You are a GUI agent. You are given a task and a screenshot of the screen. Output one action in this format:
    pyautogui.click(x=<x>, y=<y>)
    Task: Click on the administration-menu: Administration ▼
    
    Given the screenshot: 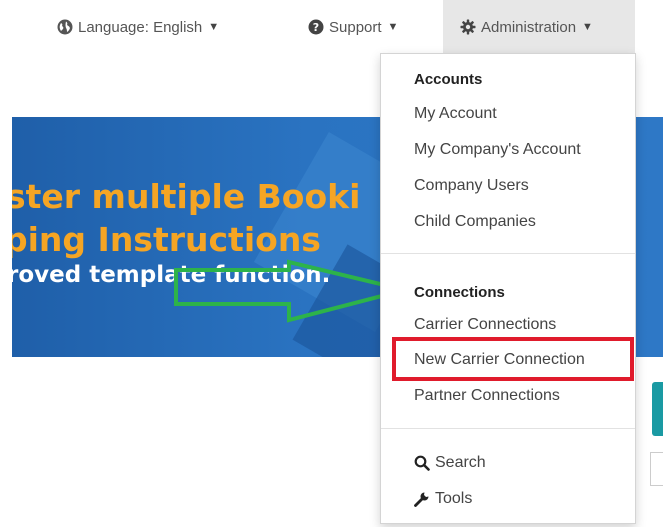 What is the action you would take?
    pyautogui.click(x=539, y=27)
    